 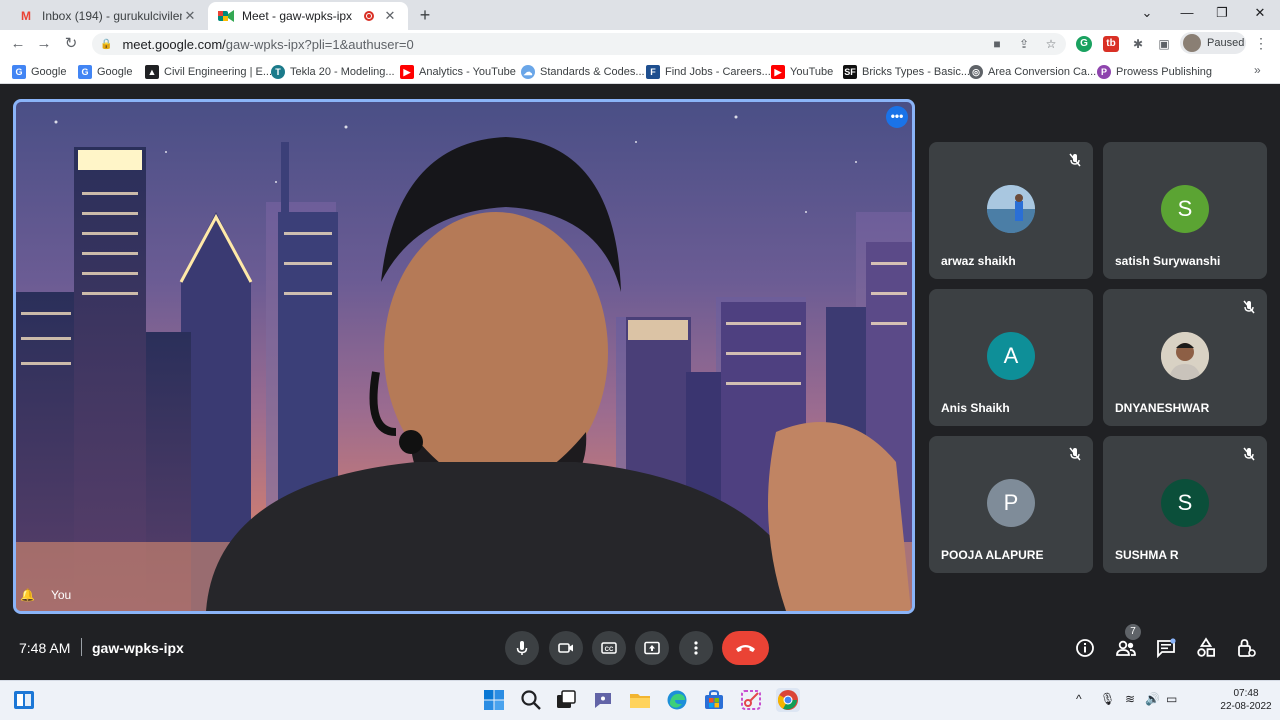 I want to click on widgets-icon, so click(x=24, y=700).